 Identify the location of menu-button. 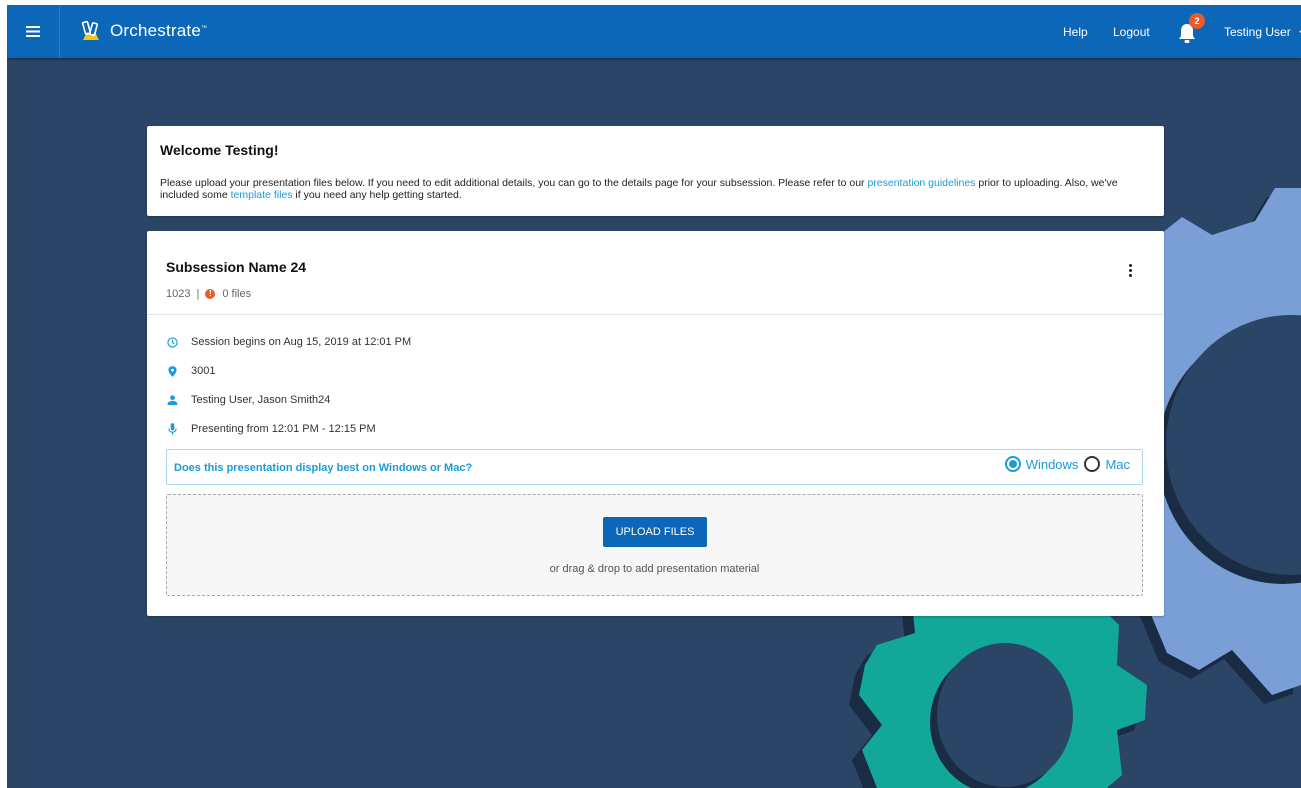
(33, 31).